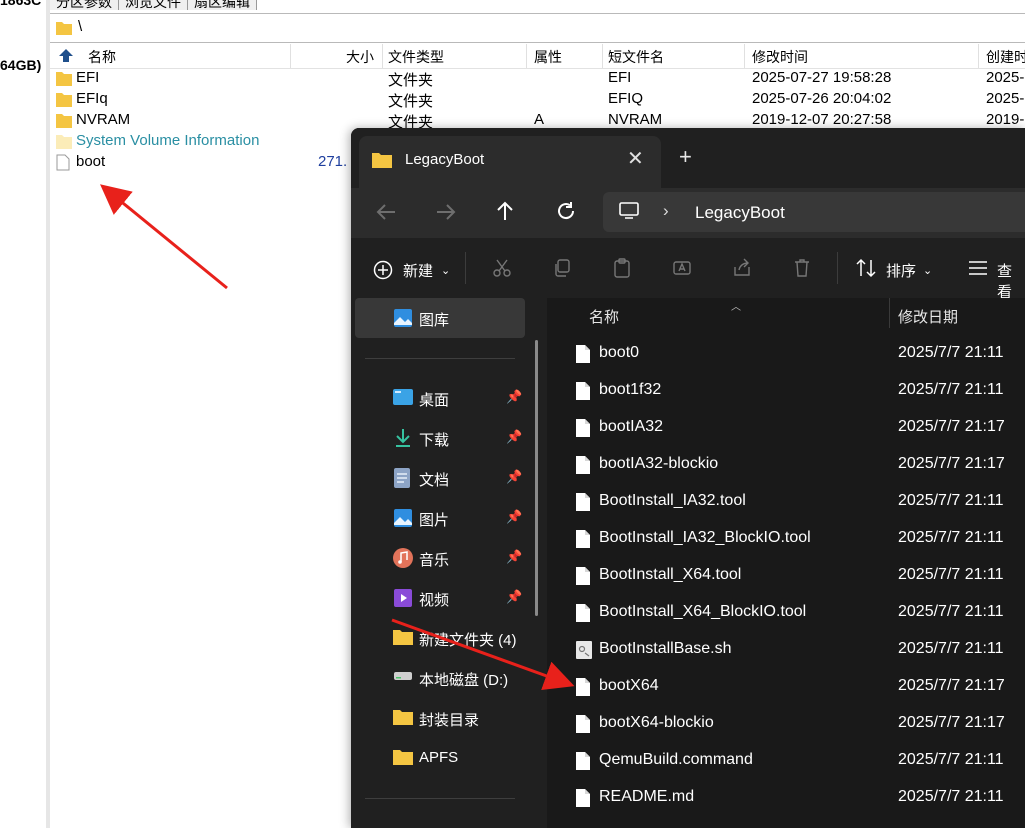 This screenshot has width=1025, height=828. What do you see at coordinates (403, 518) in the screenshot?
I see `pictures-icon` at bounding box center [403, 518].